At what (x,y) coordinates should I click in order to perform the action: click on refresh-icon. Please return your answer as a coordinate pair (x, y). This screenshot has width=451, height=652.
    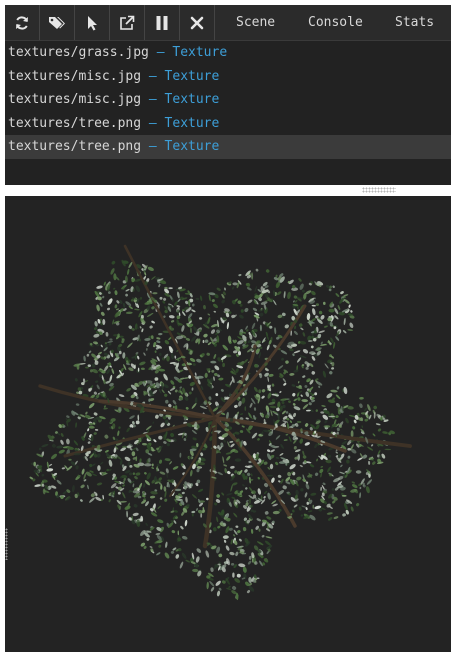
    Looking at the image, I should click on (22, 23).